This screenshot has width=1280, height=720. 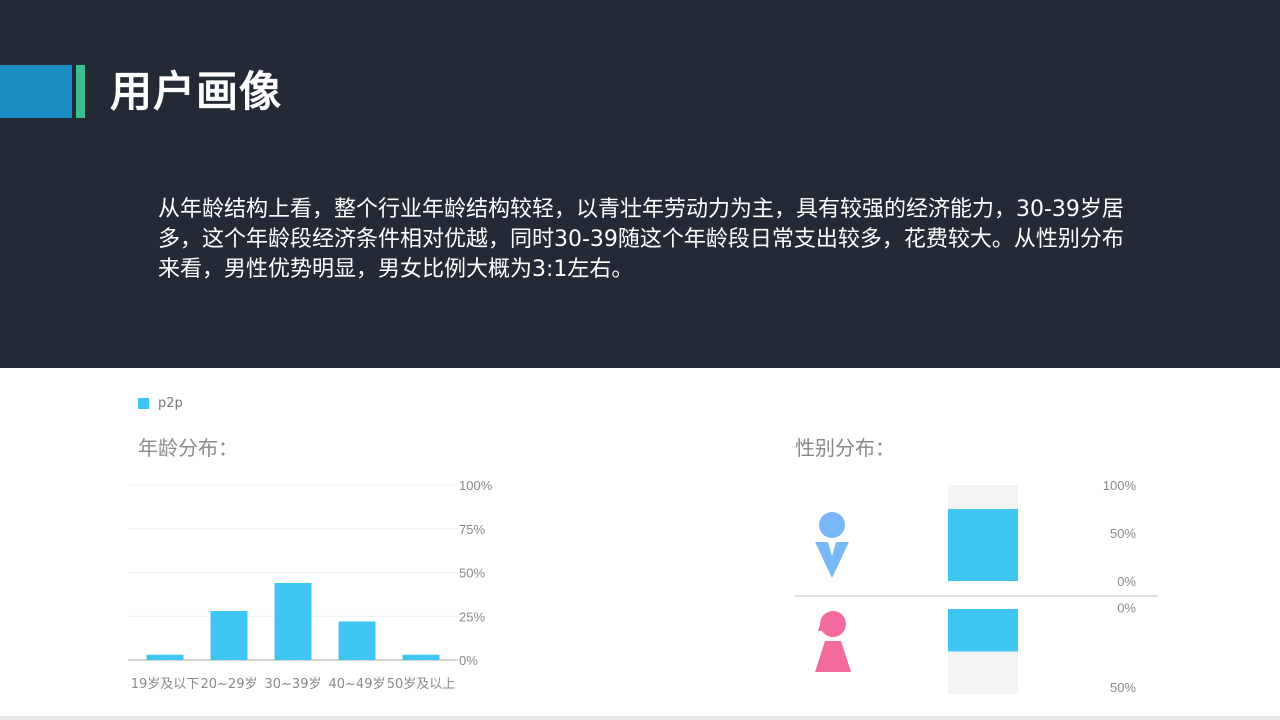 I want to click on female-bar, so click(x=983, y=630).